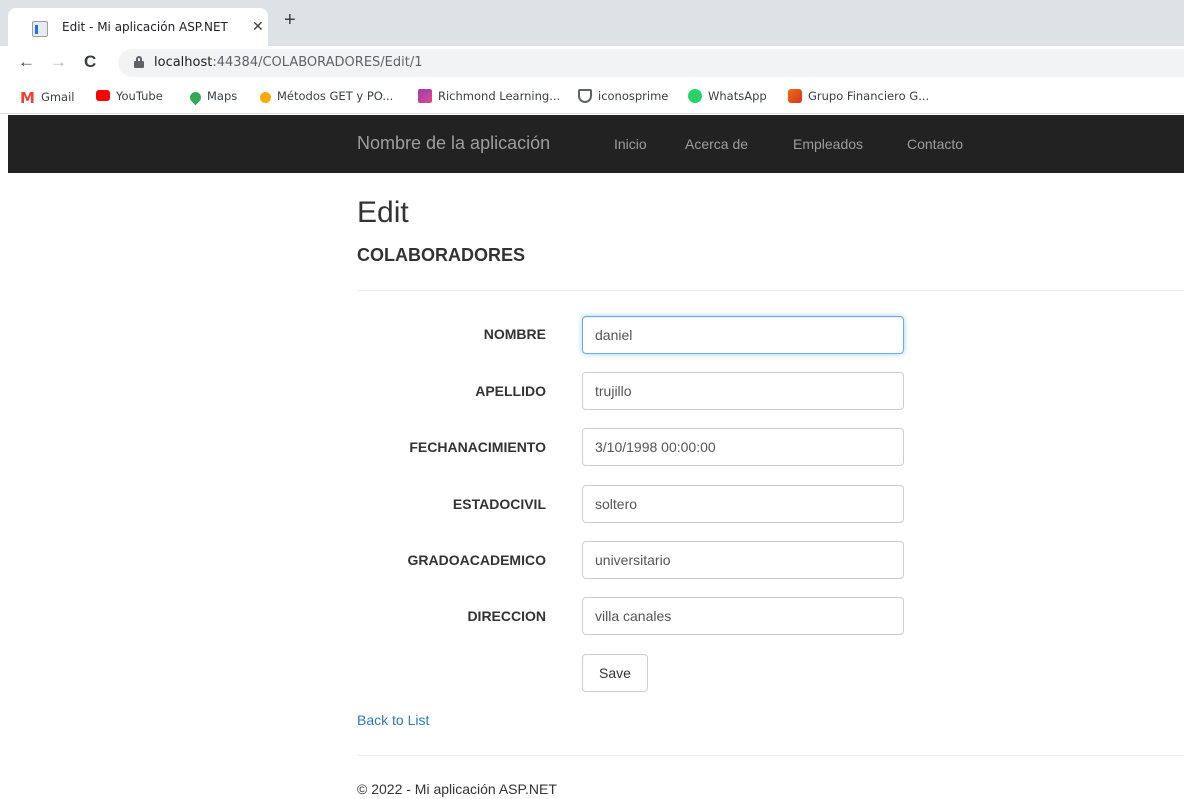 Image resolution: width=1184 pixels, height=799 pixels. I want to click on bookmark-maps: Maps, so click(212, 97).